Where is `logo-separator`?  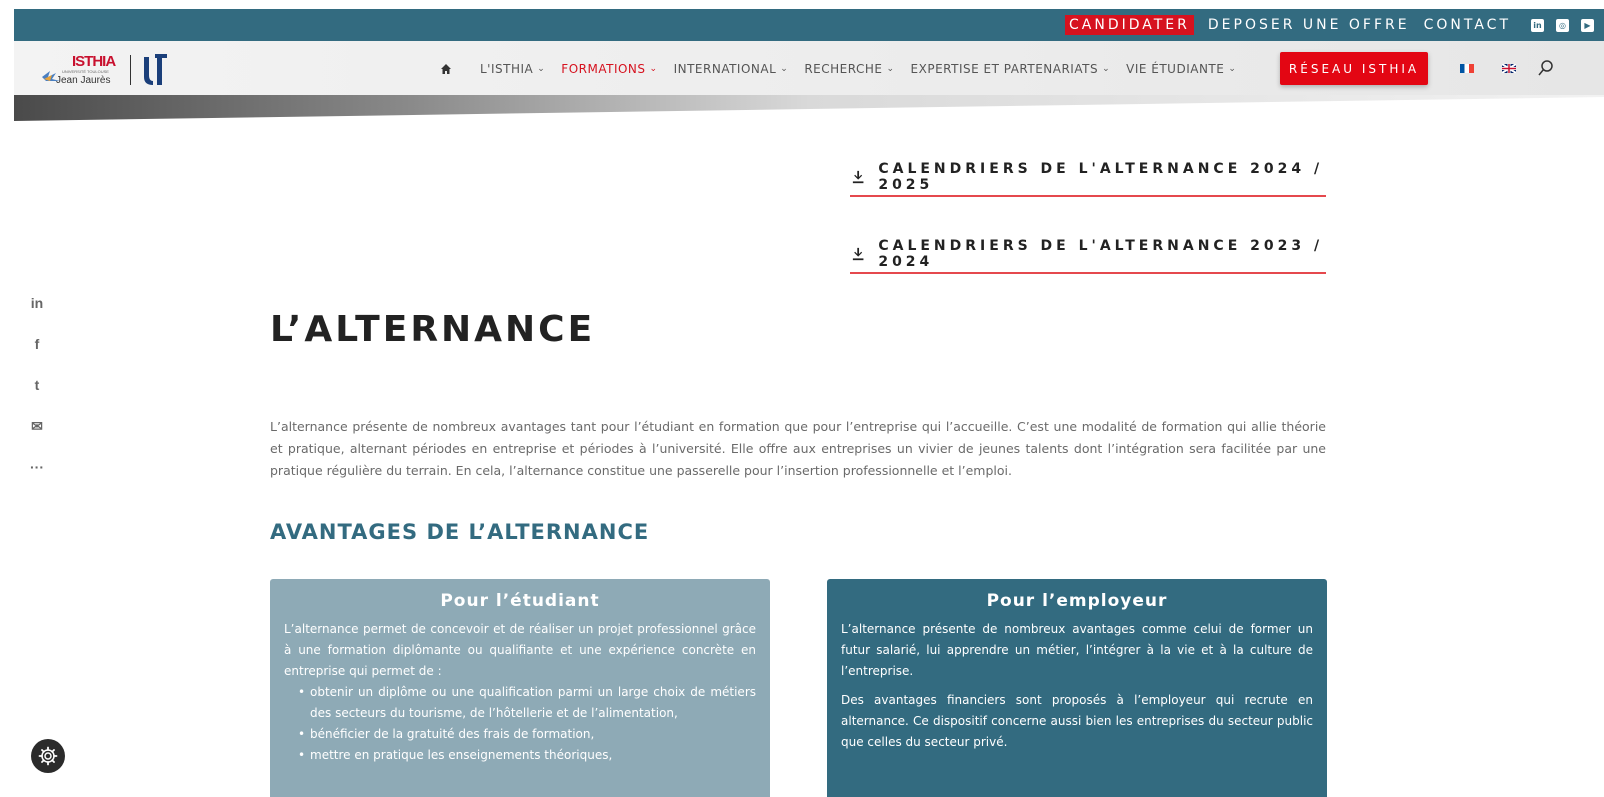 logo-separator is located at coordinates (130, 70).